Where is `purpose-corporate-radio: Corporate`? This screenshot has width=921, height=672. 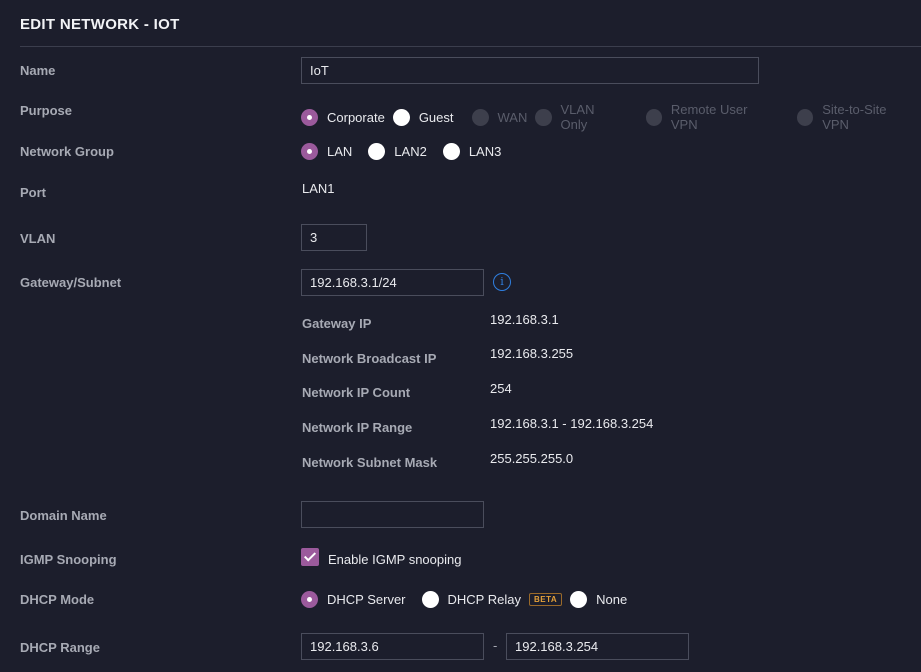
purpose-corporate-radio: Corporate is located at coordinates (343, 117).